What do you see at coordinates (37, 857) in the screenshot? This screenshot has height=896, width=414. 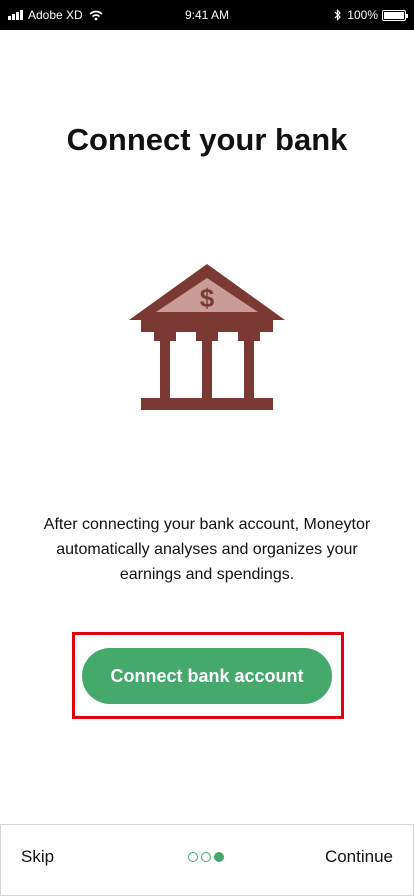 I see `skip-button: Skip` at bounding box center [37, 857].